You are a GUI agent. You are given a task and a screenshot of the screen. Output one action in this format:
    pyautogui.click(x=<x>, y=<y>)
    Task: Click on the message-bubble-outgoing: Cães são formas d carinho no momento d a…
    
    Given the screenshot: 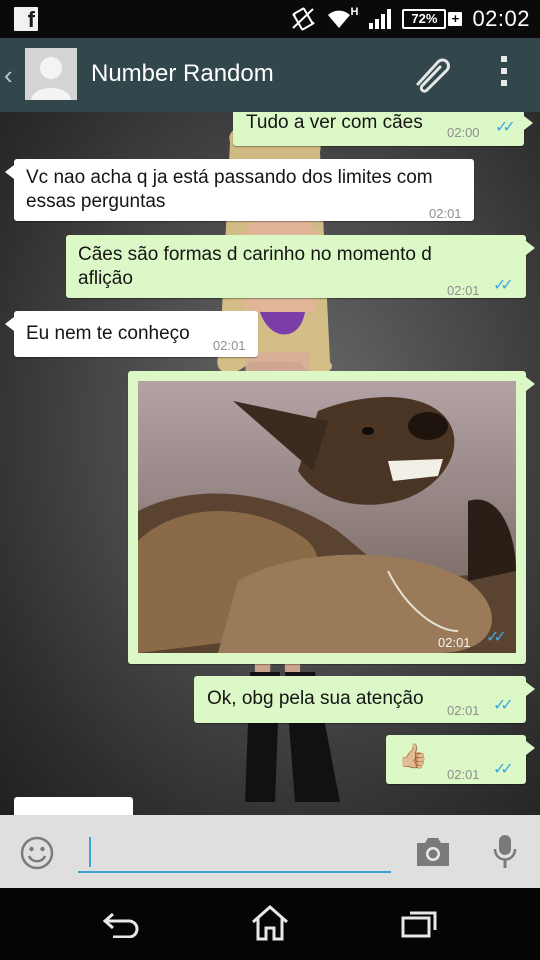 What is the action you would take?
    pyautogui.click(x=300, y=266)
    